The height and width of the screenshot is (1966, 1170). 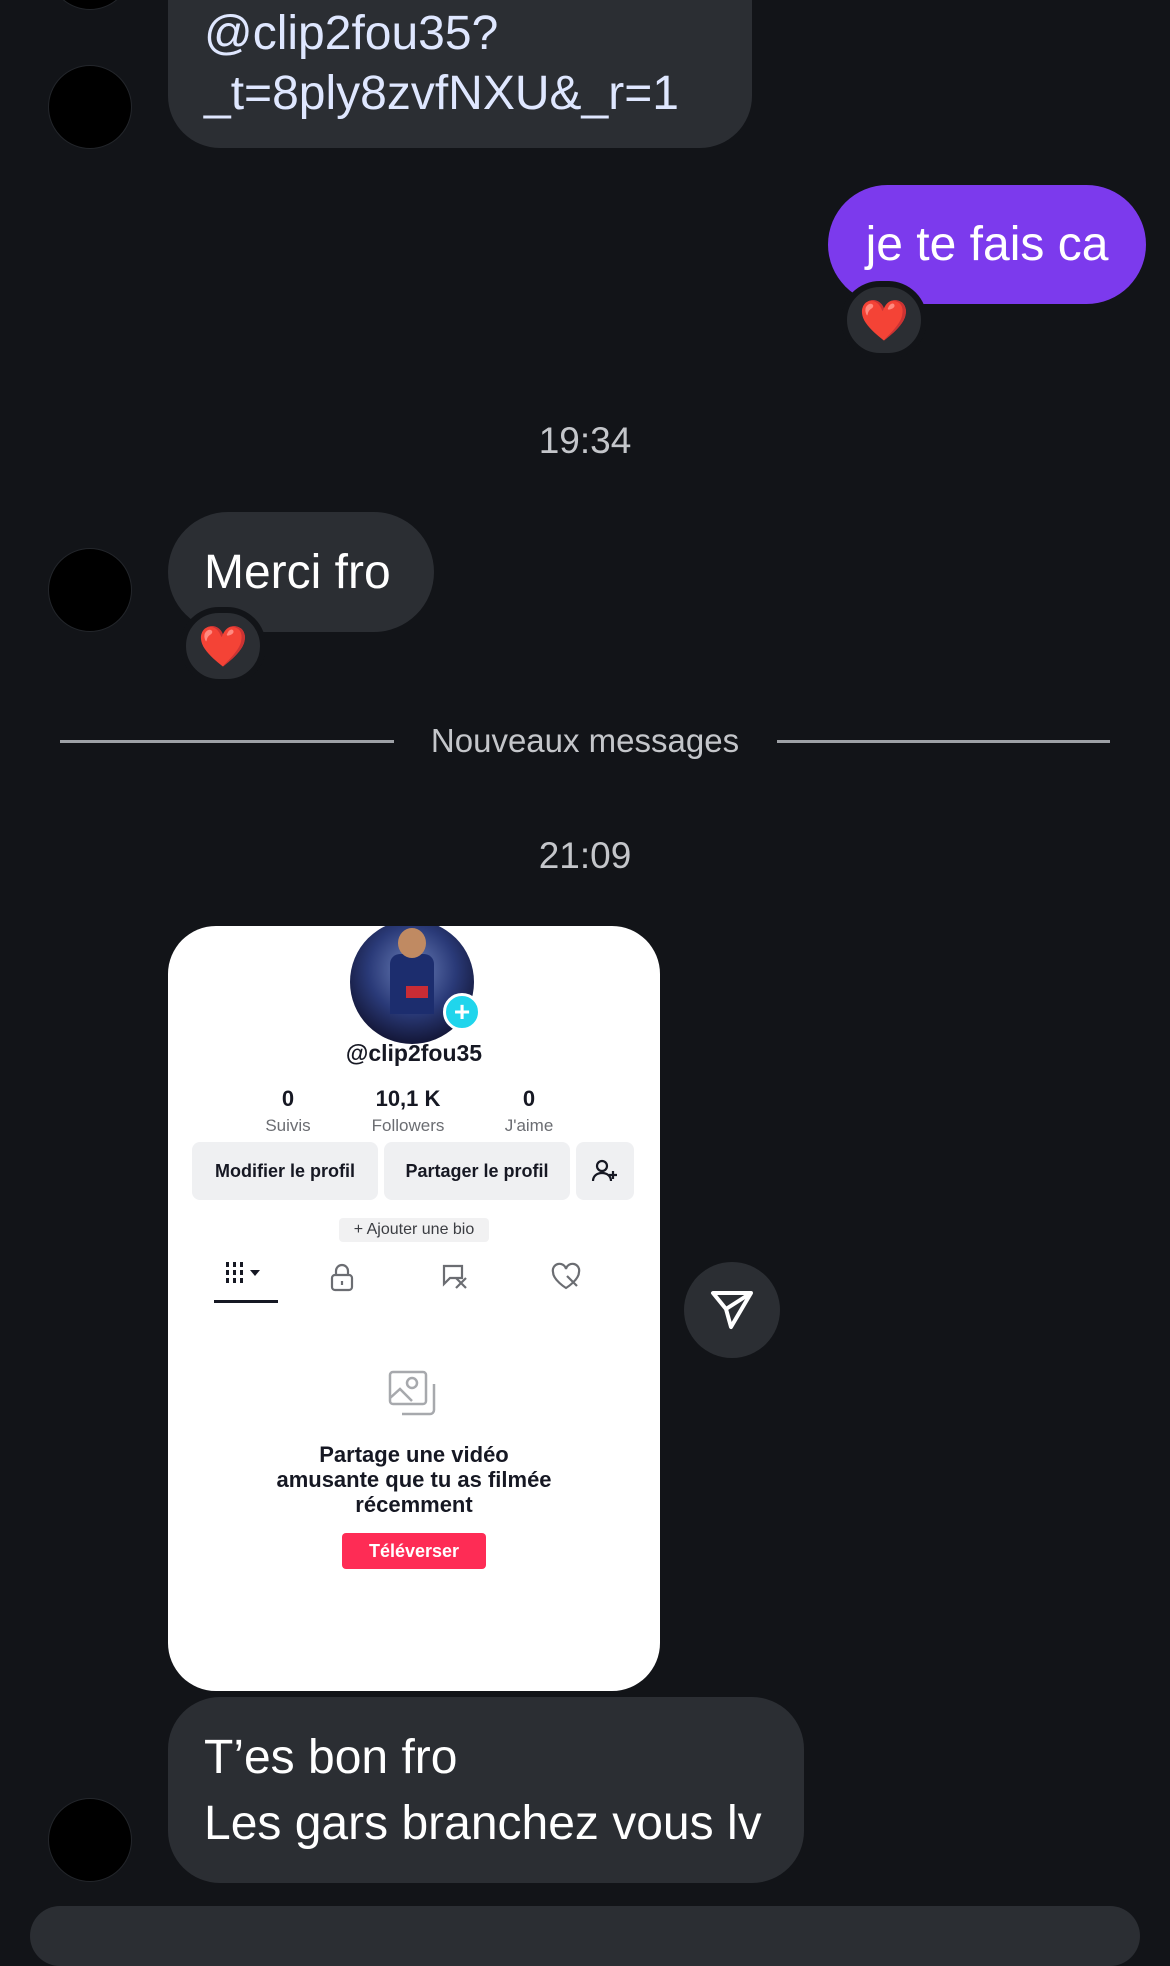 What do you see at coordinates (566, 1276) in the screenshot?
I see `liked-icon` at bounding box center [566, 1276].